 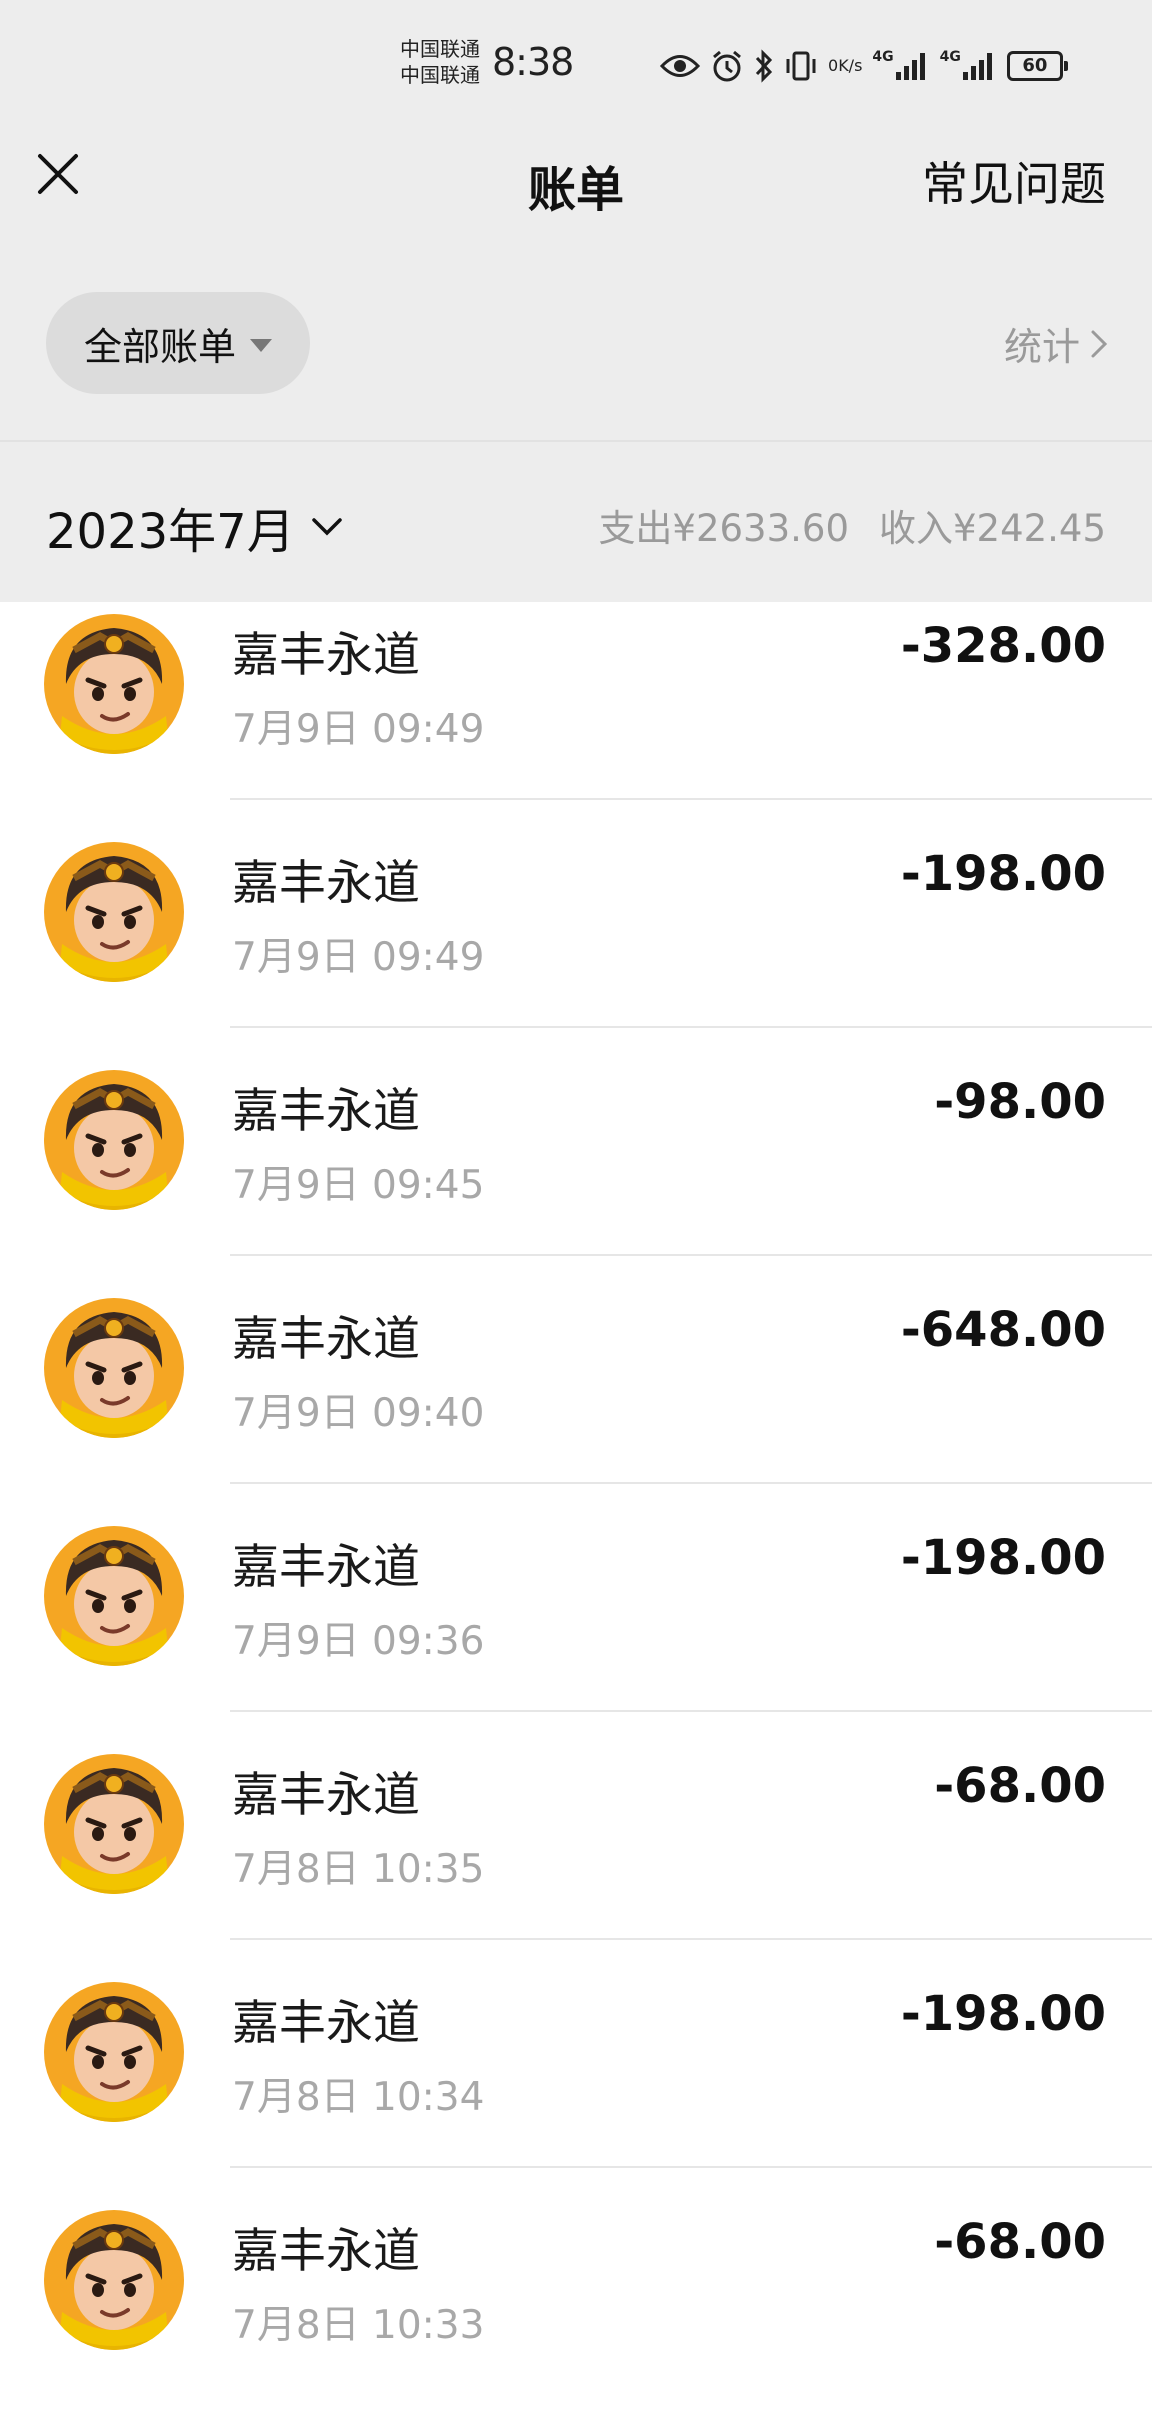 What do you see at coordinates (576, 65) in the screenshot?
I see `status-bar: 中国联通 中国联通 8:38 0 K/s 4G 4G 60` at bounding box center [576, 65].